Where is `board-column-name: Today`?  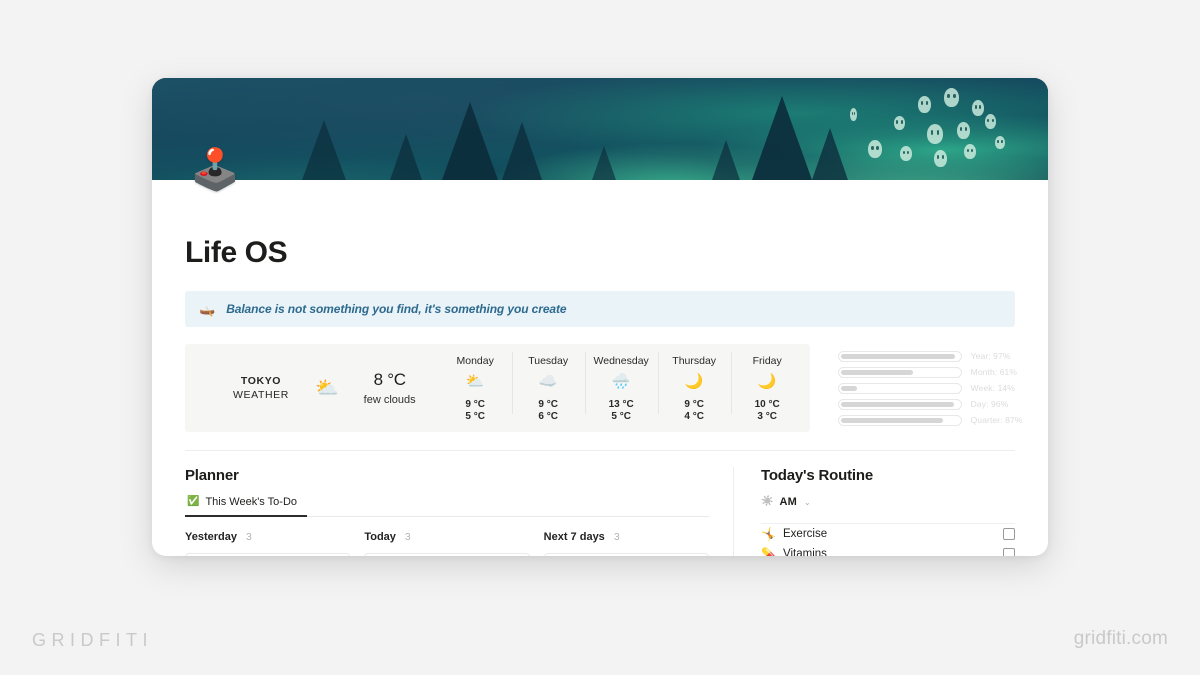 board-column-name: Today is located at coordinates (380, 537).